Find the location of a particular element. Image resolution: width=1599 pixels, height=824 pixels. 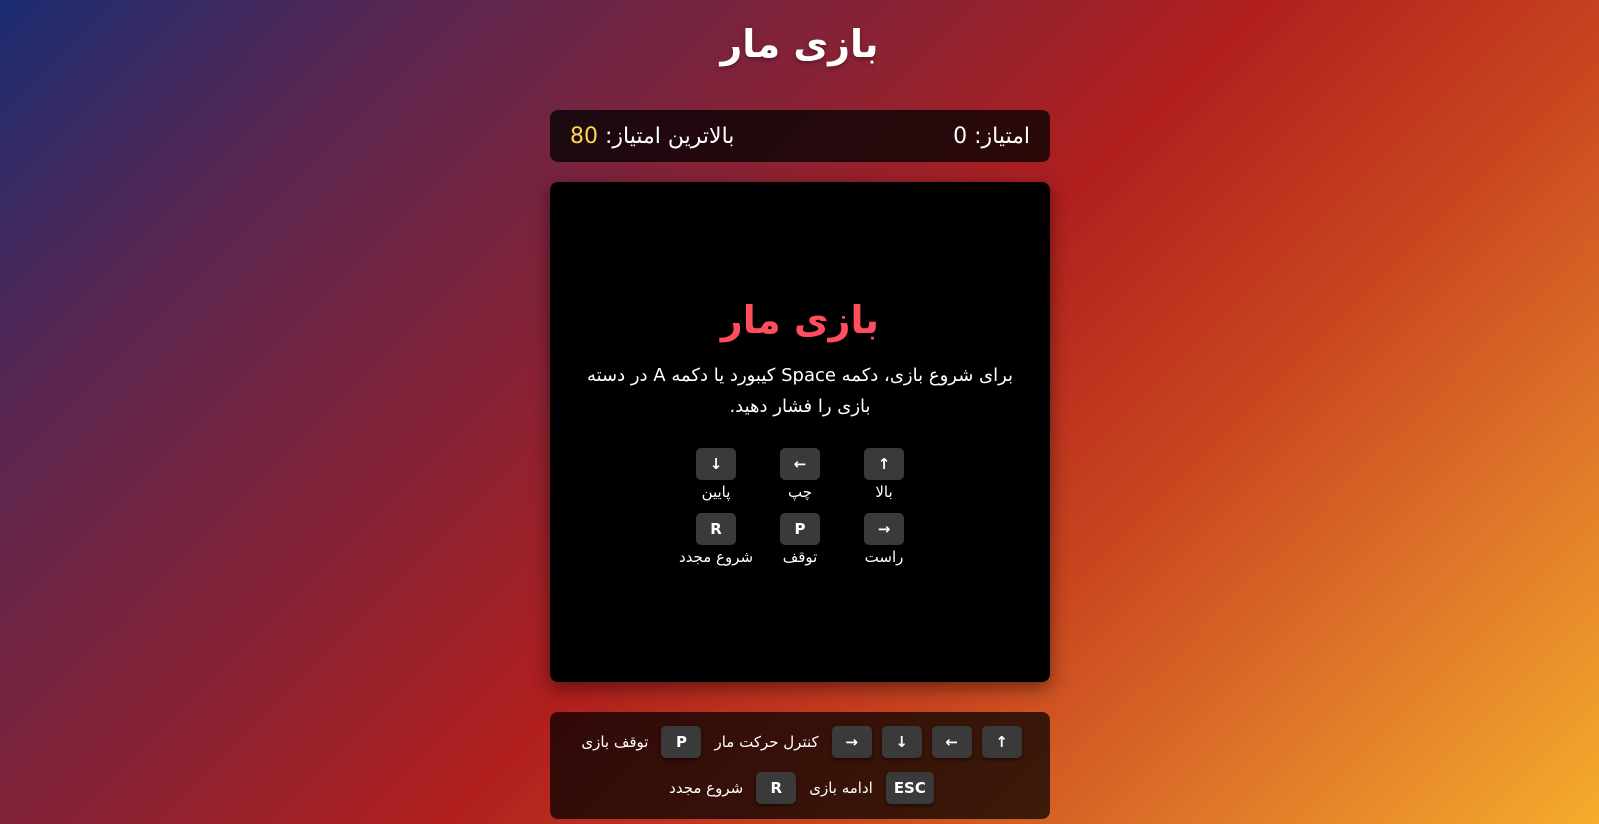

score-value: 0 is located at coordinates (960, 136).